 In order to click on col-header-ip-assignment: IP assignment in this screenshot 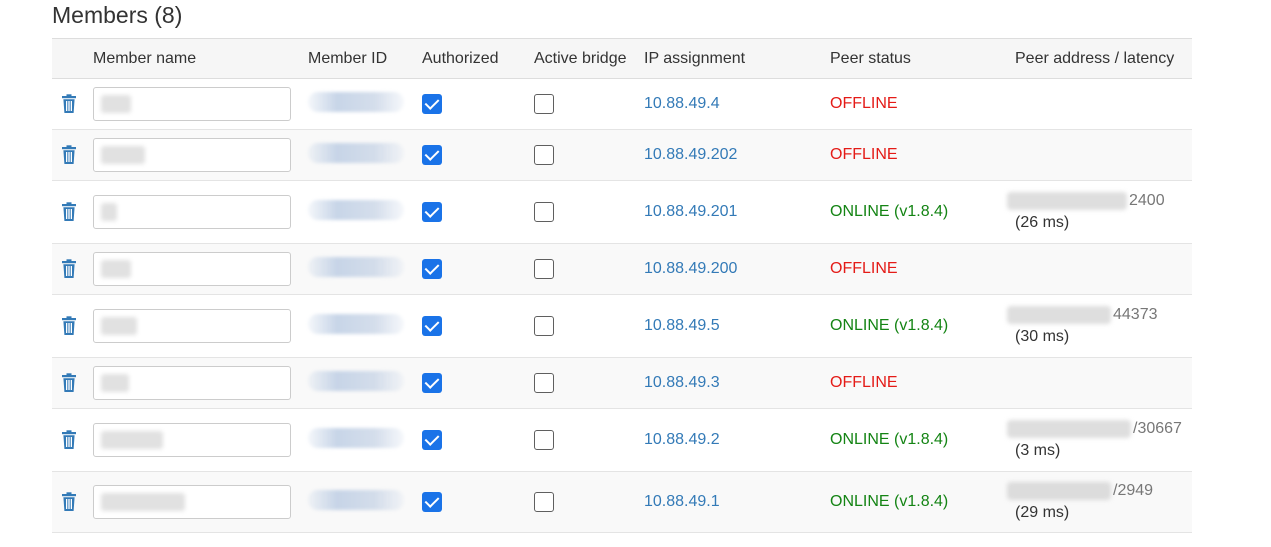, I will do `click(737, 58)`.